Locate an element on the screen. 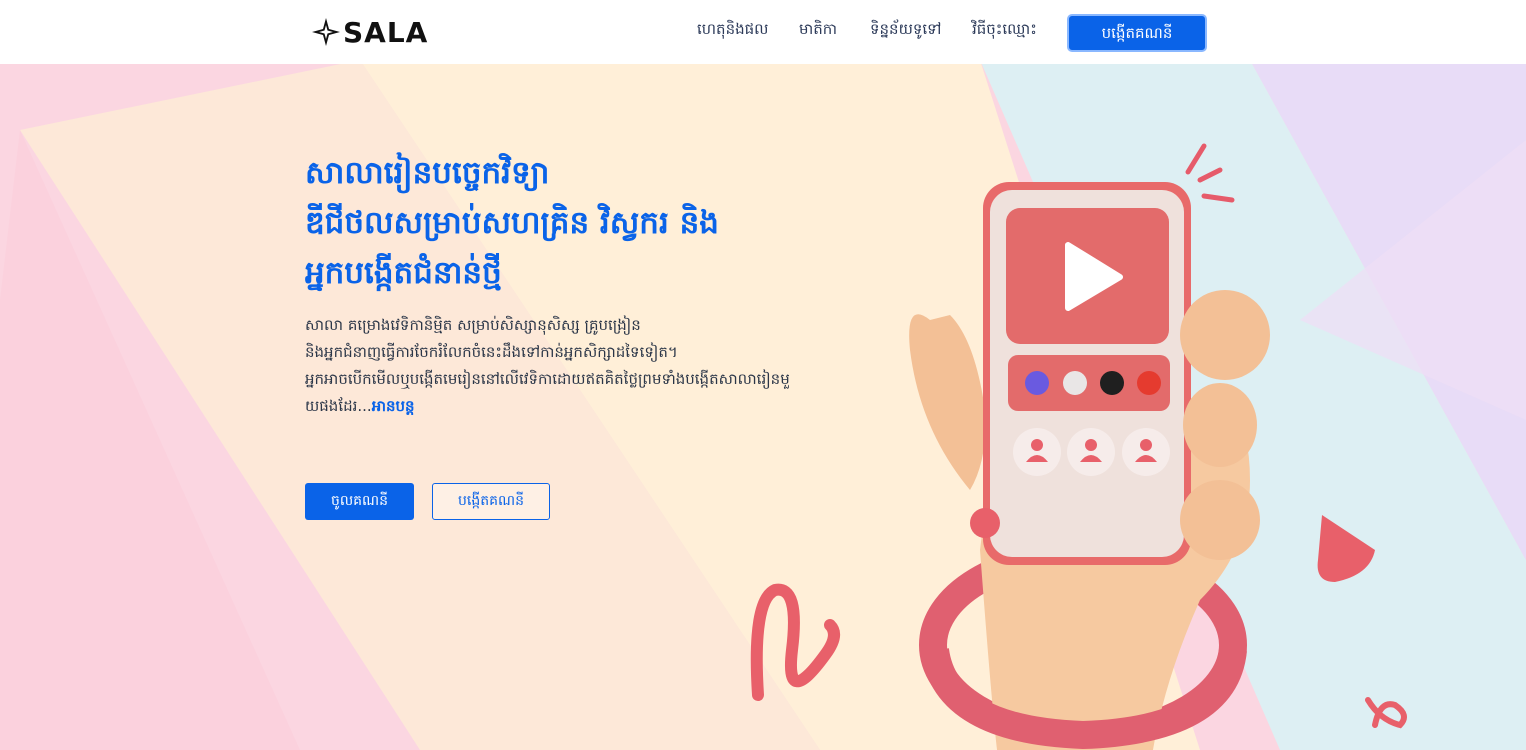 This screenshot has width=1526, height=750. create-account-button: បង្កើតគណនី is located at coordinates (491, 501).